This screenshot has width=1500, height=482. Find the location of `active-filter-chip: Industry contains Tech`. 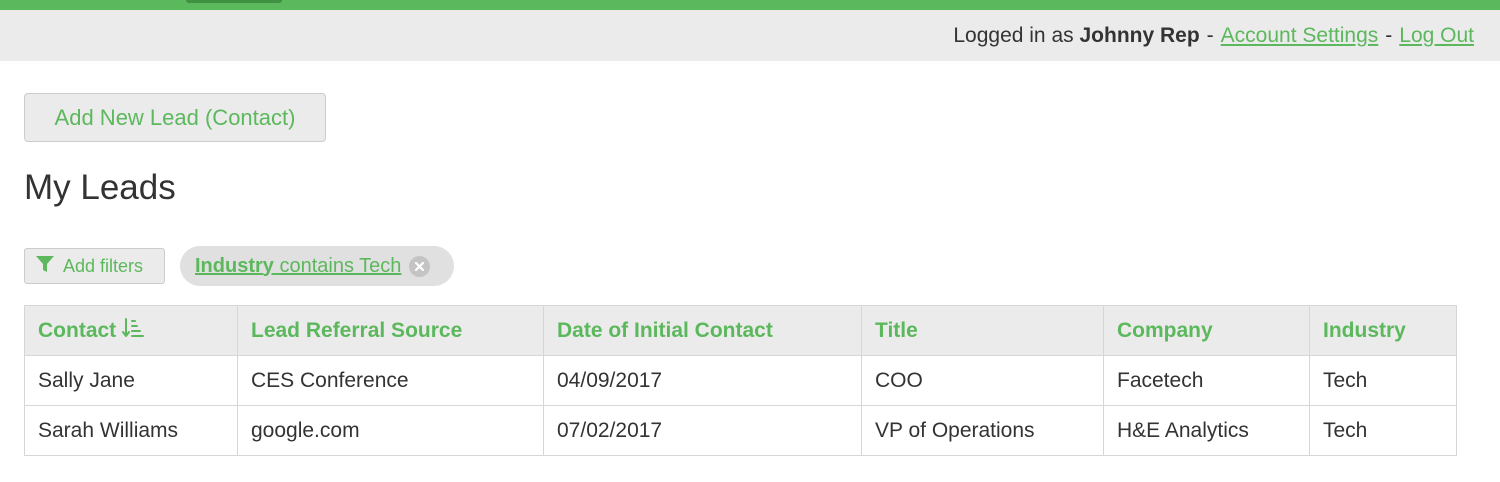

active-filter-chip: Industry contains Tech is located at coordinates (317, 266).